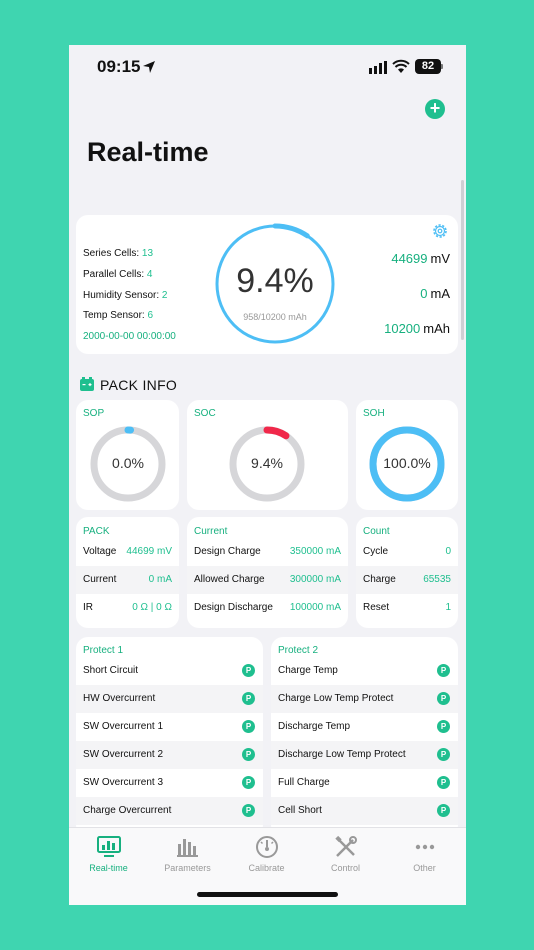  What do you see at coordinates (462, 260) in the screenshot?
I see `scroll-indicator` at bounding box center [462, 260].